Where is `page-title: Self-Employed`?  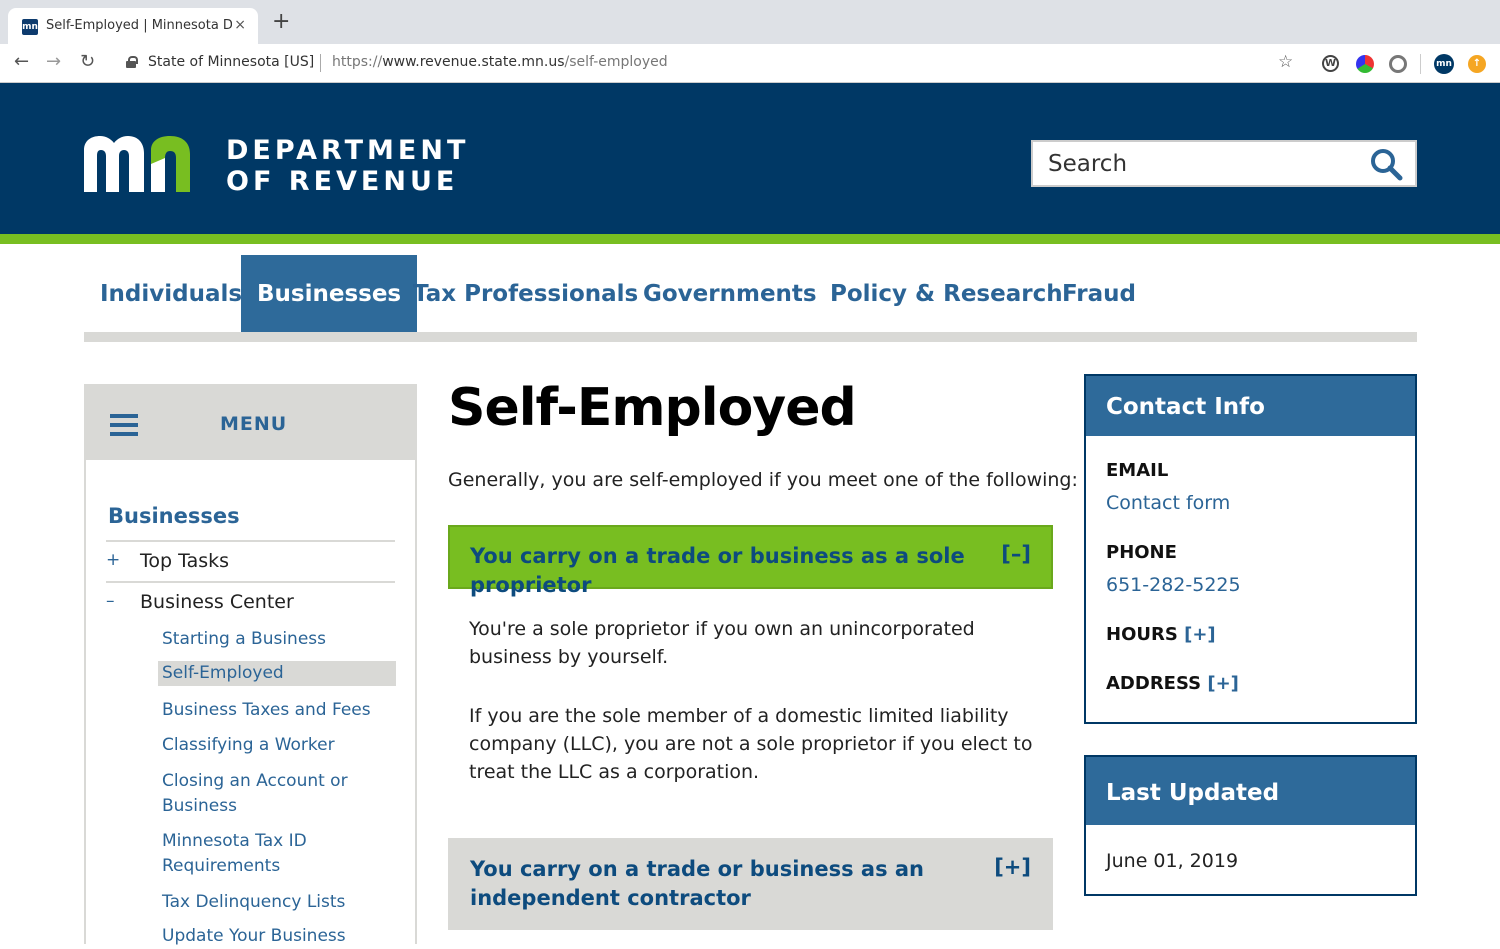
page-title: Self-Employed is located at coordinates (652, 408).